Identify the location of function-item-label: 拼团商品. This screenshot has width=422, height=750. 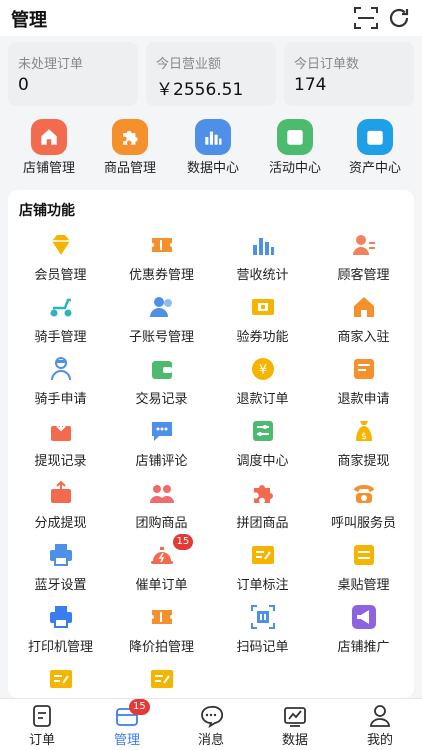
(262, 523).